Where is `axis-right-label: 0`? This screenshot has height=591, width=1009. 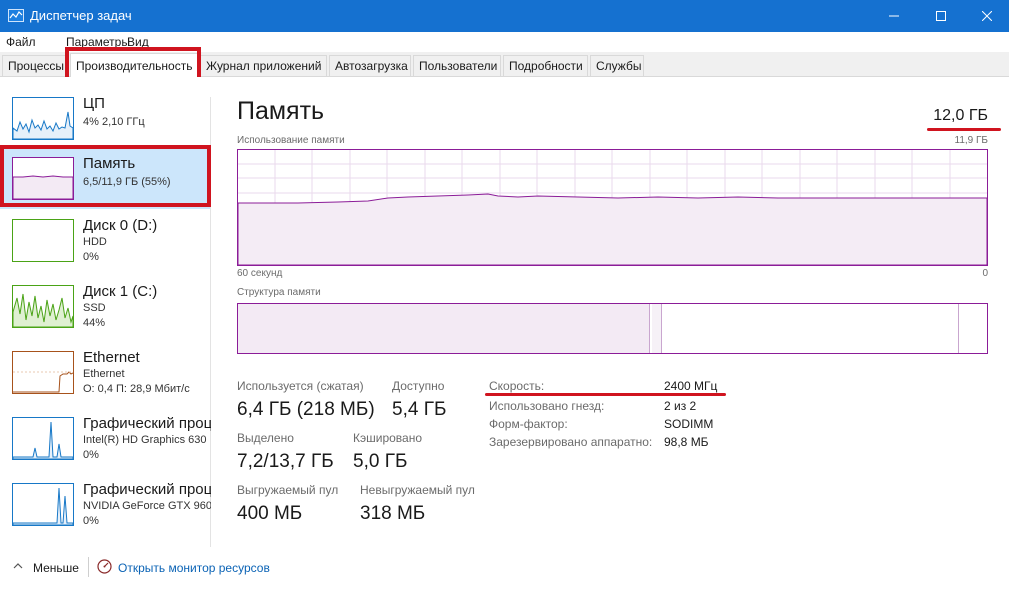
axis-right-label: 0 is located at coordinates (985, 273).